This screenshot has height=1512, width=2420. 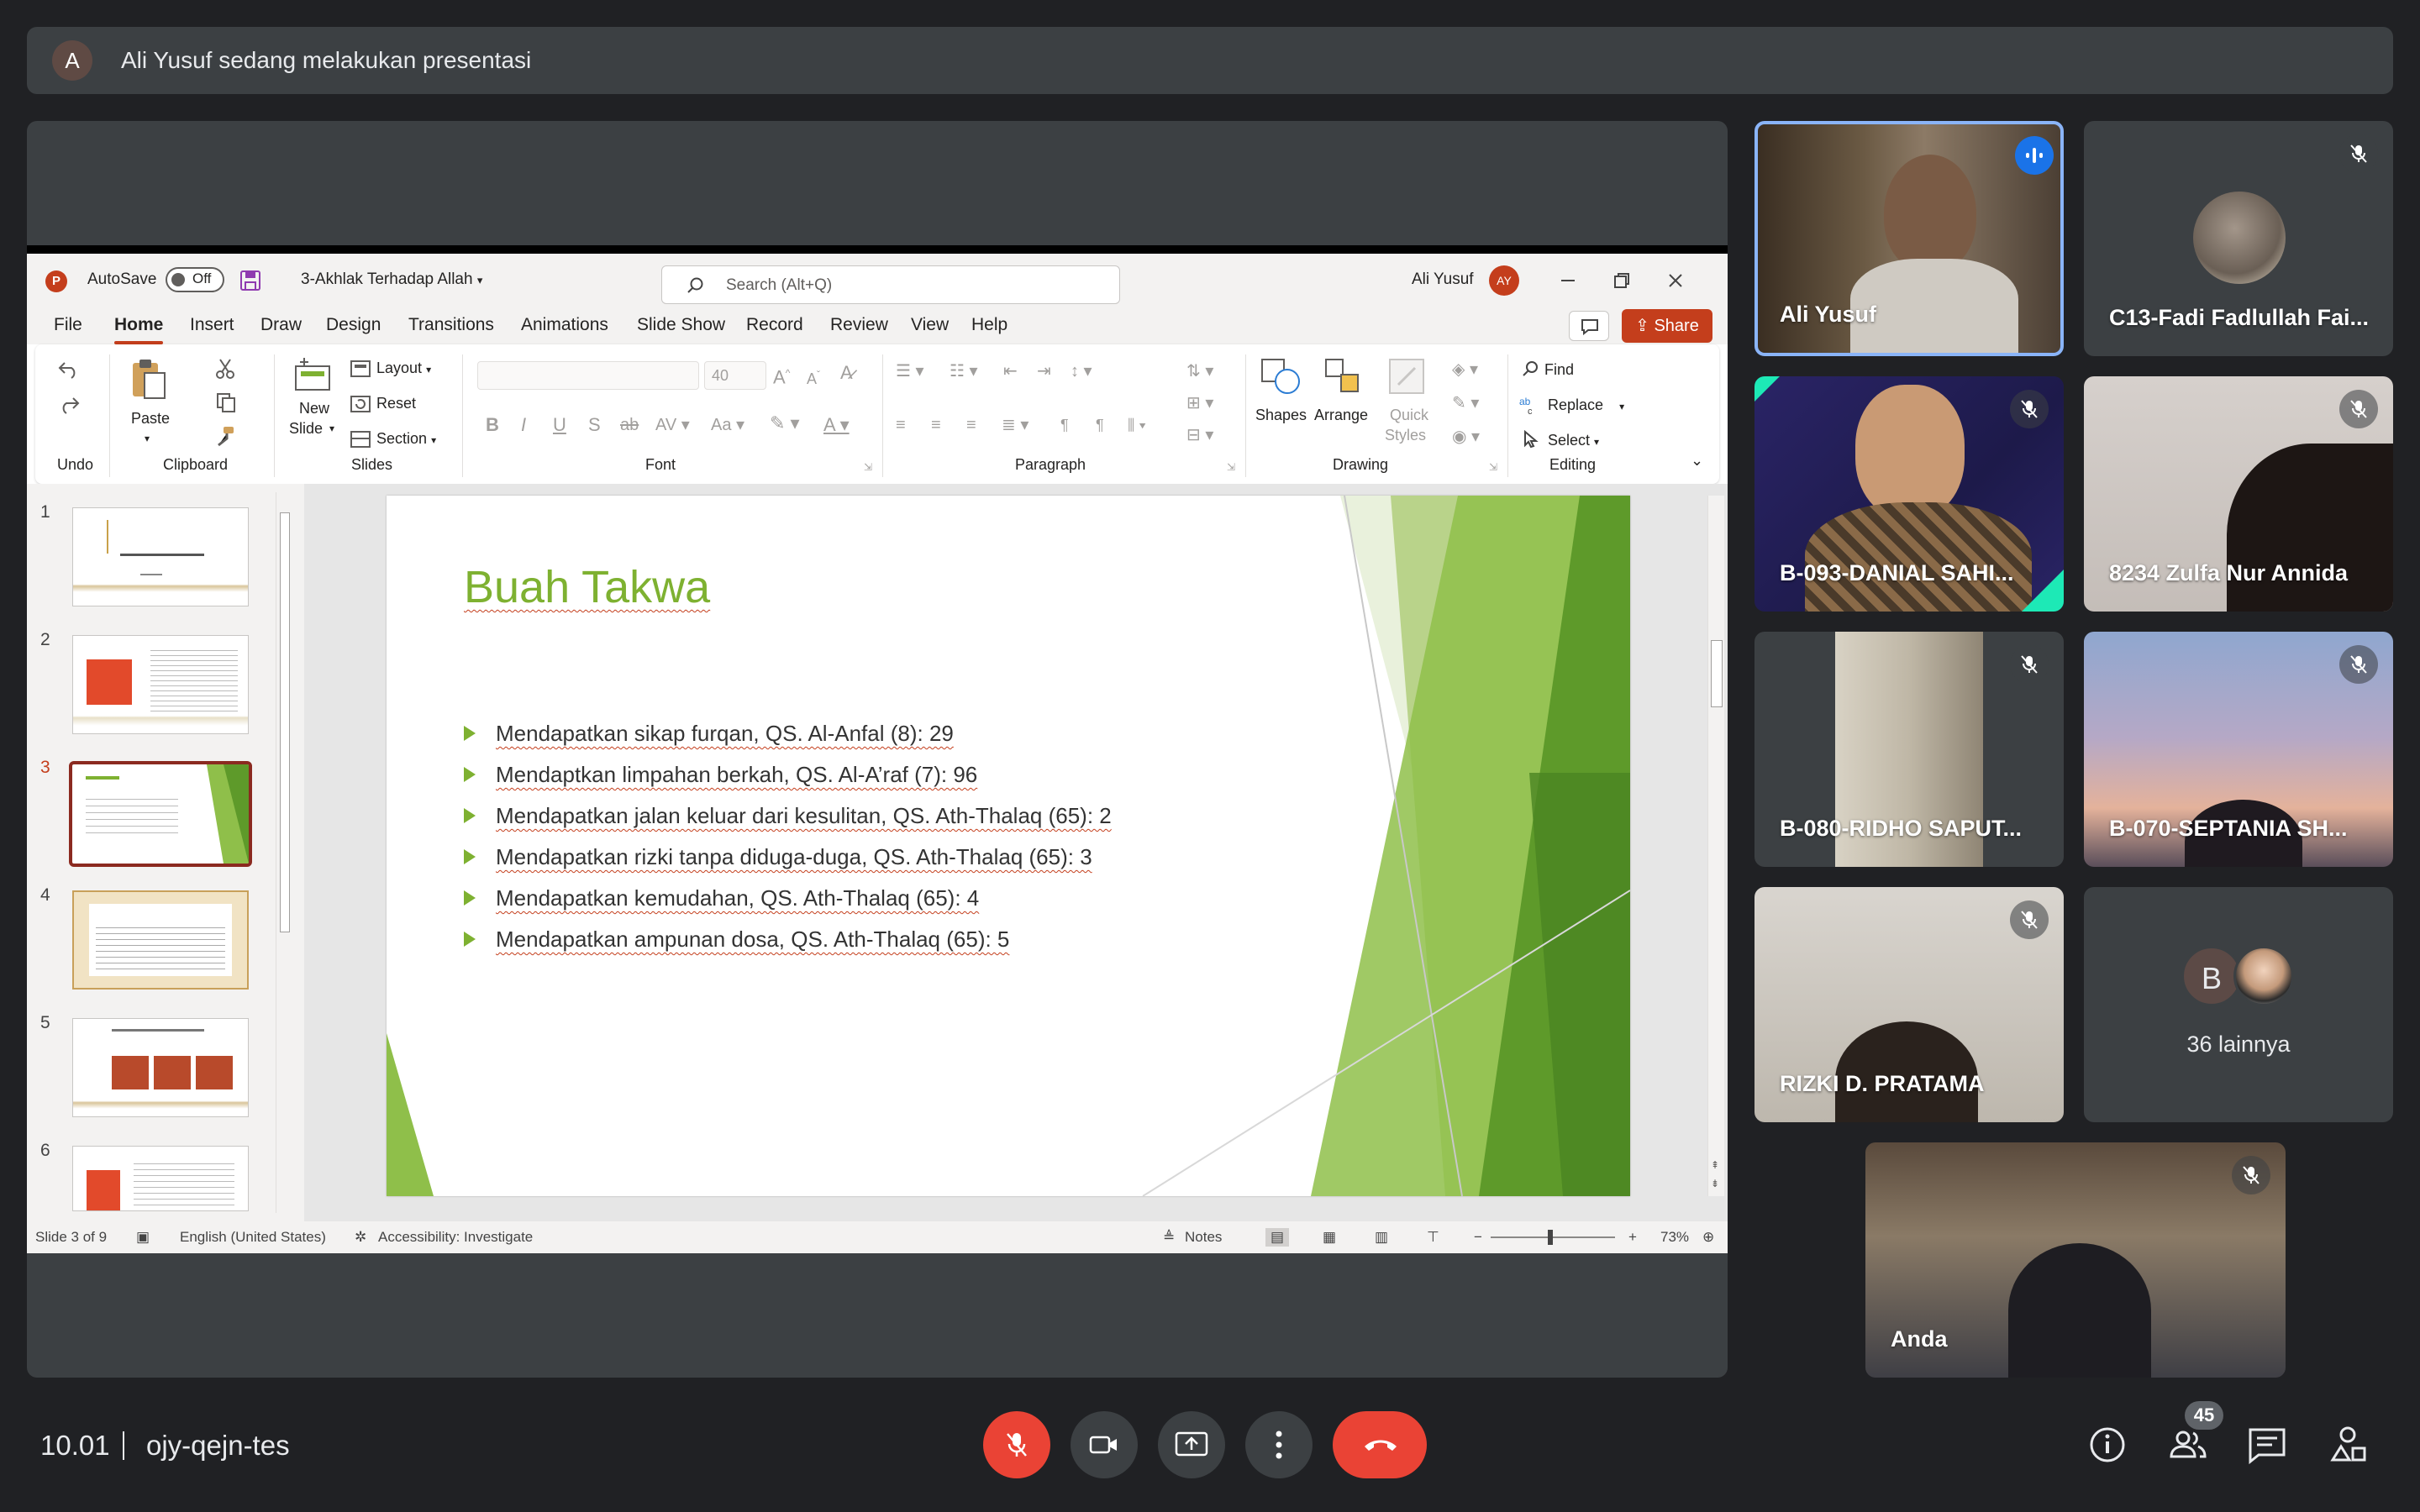 I want to click on shape-effects-icon: ◉ ▾, so click(x=1466, y=437).